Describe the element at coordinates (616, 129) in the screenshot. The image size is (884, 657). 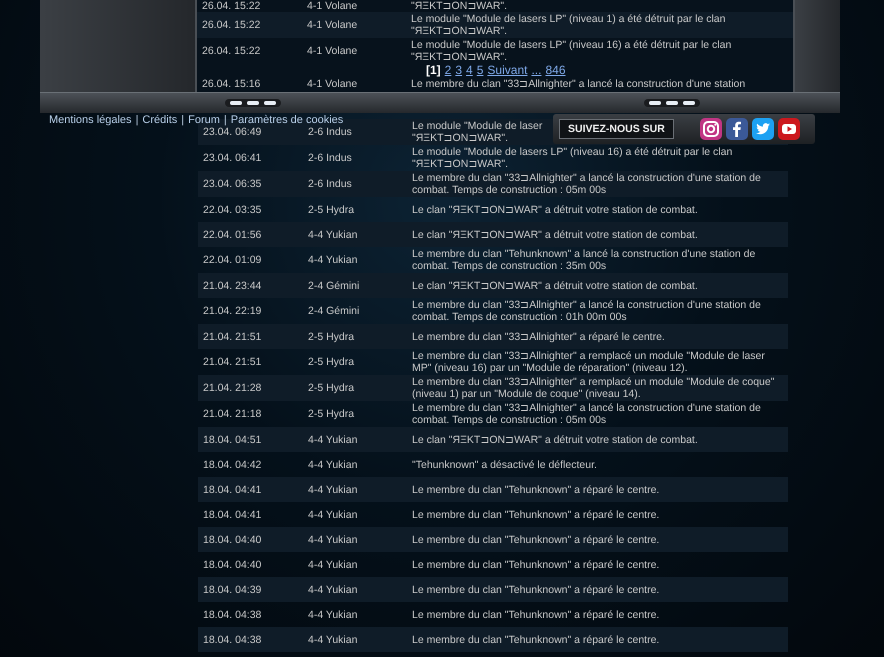
I see `follow-button: SUIVEZ-NOUS SUR` at that location.